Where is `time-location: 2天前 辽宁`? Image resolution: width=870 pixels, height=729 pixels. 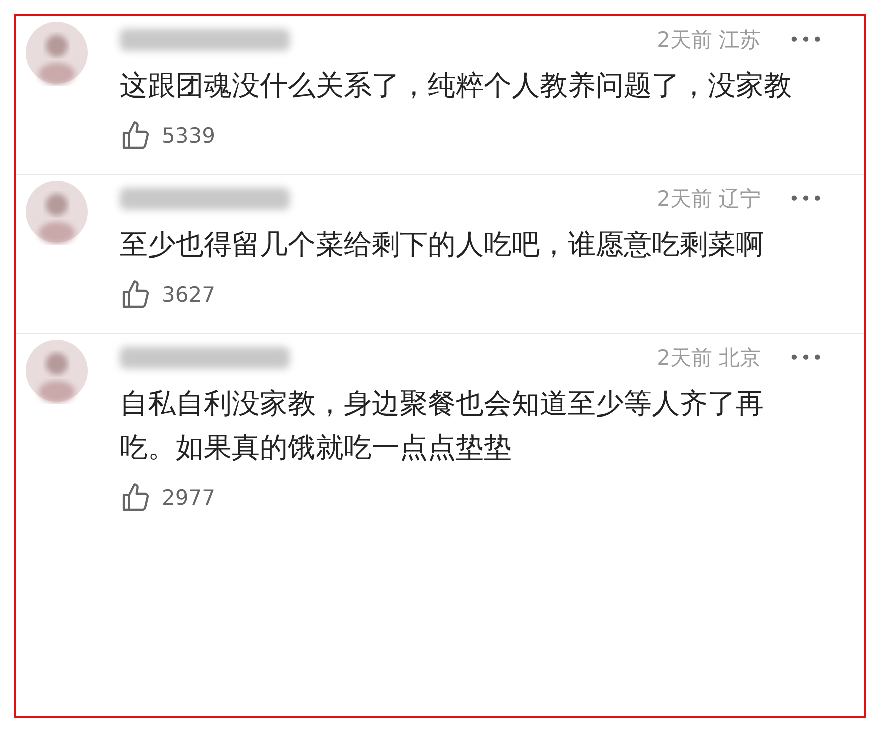
time-location: 2天前 辽宁 is located at coordinates (709, 199).